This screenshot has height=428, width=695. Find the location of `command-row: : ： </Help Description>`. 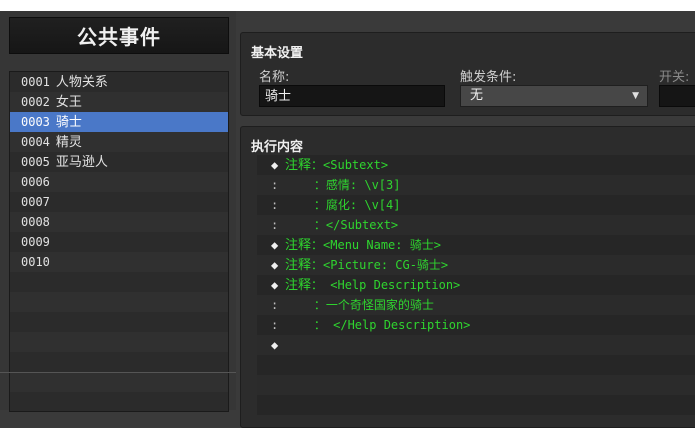

command-row: : ： </Help Description> is located at coordinates (476, 325).